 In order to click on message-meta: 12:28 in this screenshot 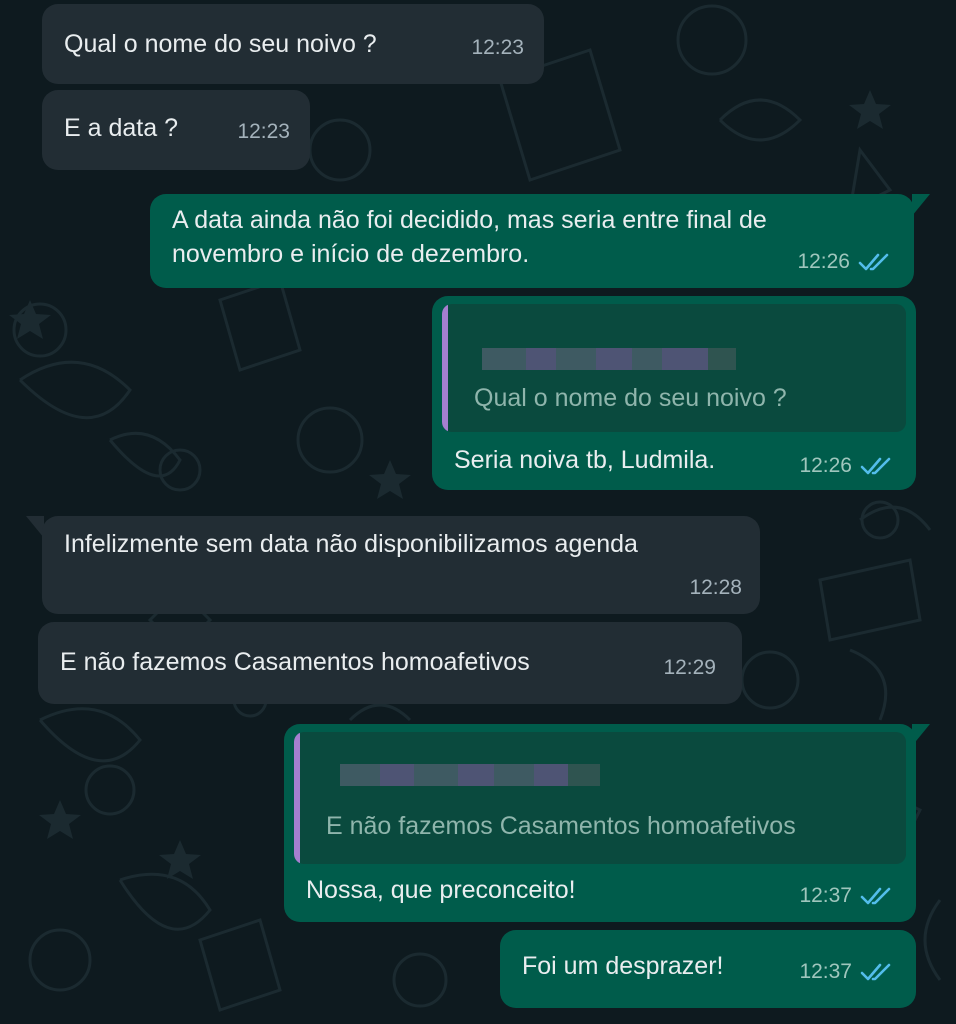, I will do `click(715, 588)`.